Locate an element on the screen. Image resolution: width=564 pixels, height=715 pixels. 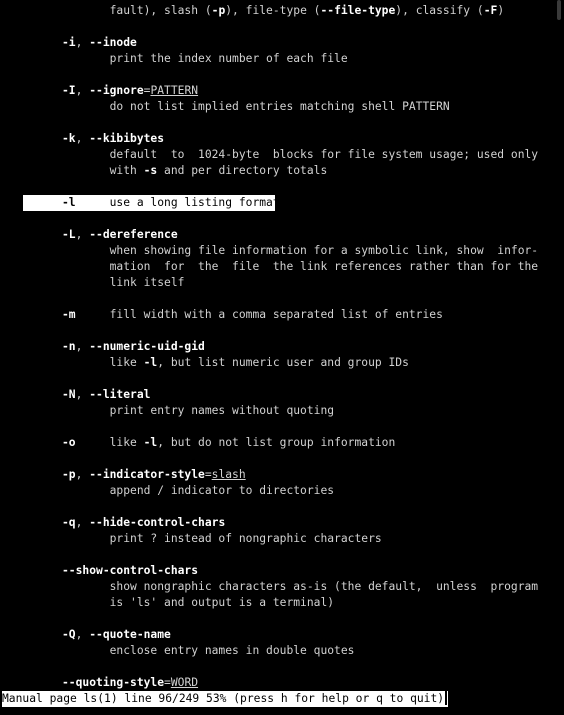
man-text: print entry names without quoting is located at coordinates (181, 410).